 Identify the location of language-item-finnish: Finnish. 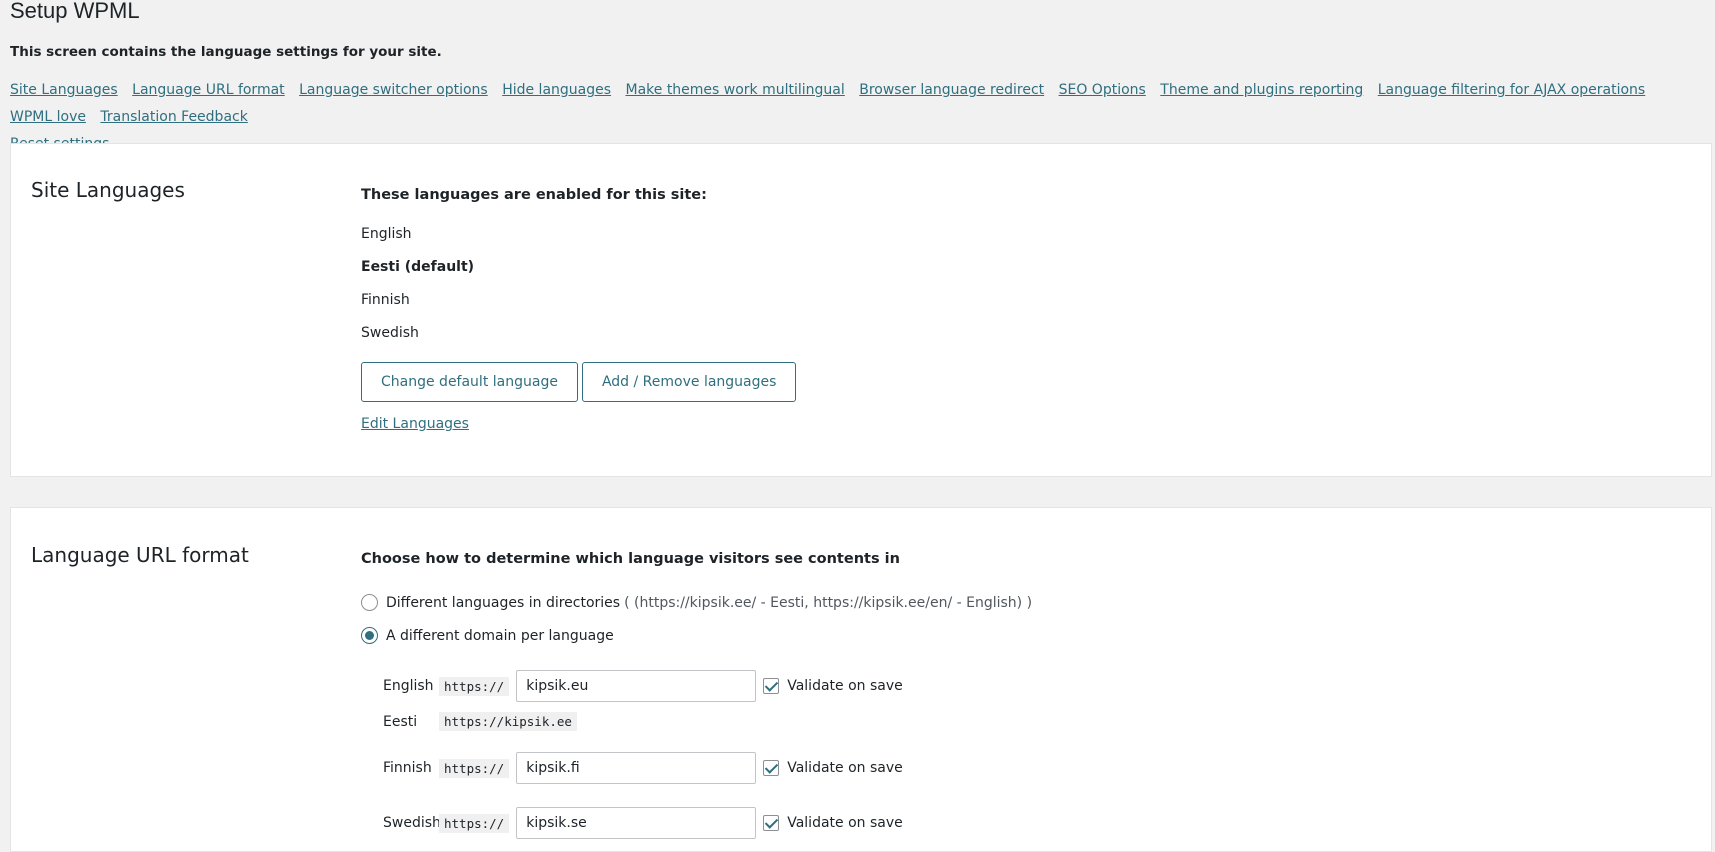
(385, 300).